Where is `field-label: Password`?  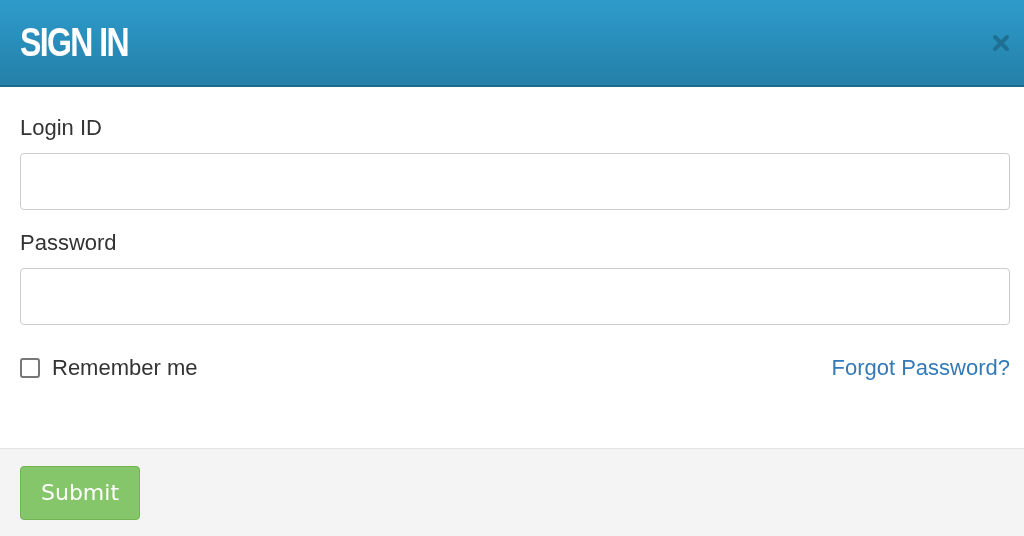
field-label: Password is located at coordinates (68, 243).